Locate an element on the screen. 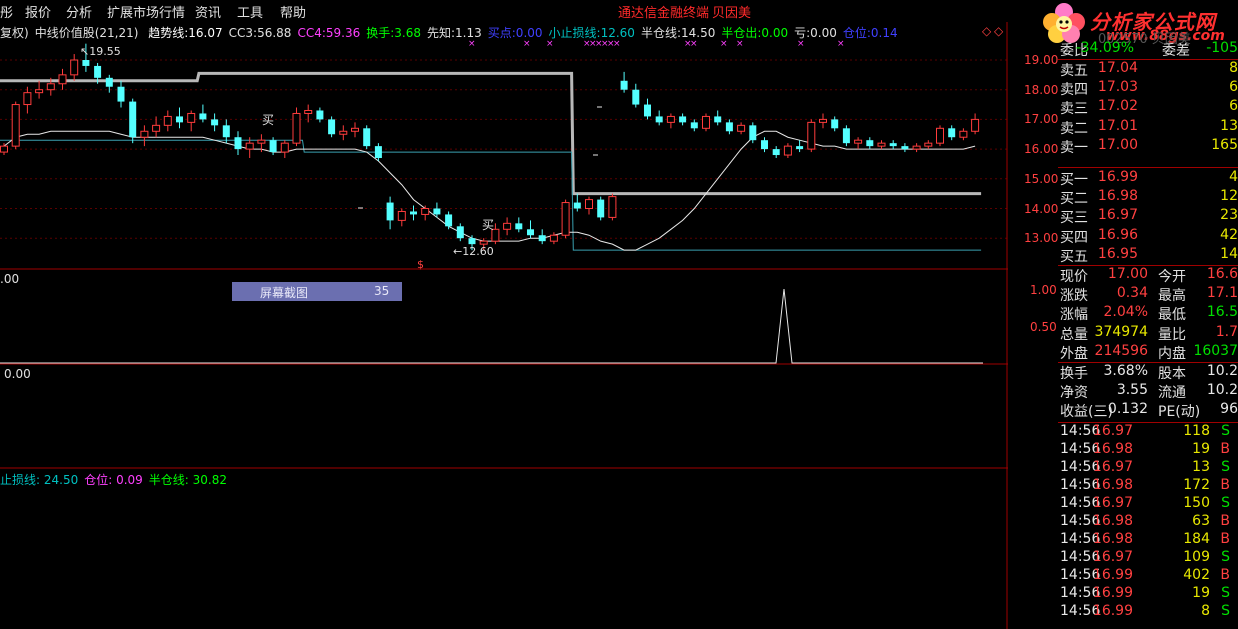  flower-logo-icon is located at coordinates (1064, 23).